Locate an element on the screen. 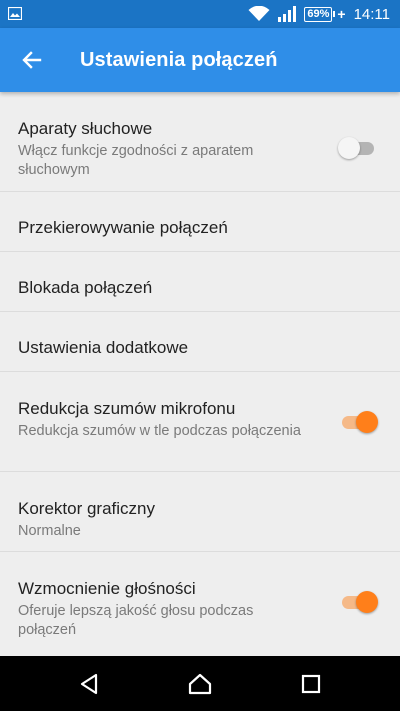 The image size is (400, 711). charging-icon: + is located at coordinates (341, 14).